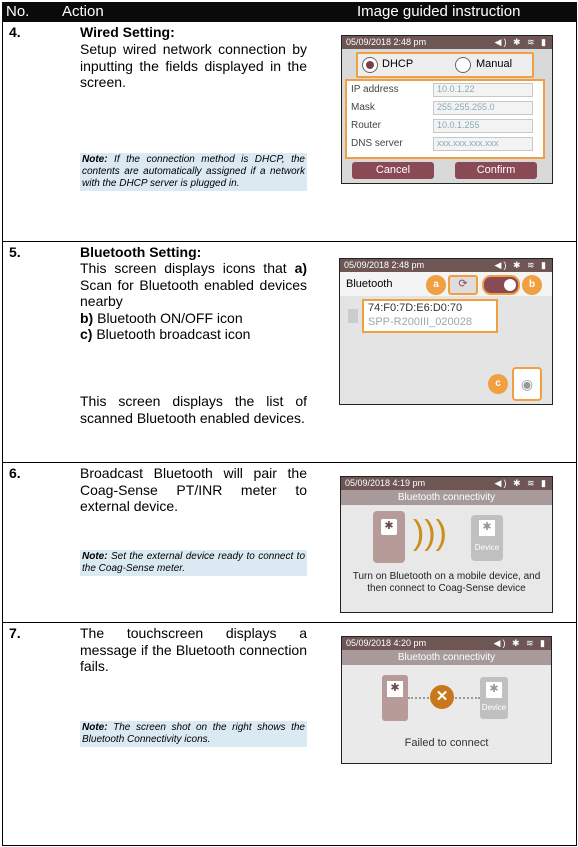 The width and height of the screenshot is (578, 847). What do you see at coordinates (289, 12) in the screenshot?
I see `table-header: No. Action Image guided instruction` at bounding box center [289, 12].